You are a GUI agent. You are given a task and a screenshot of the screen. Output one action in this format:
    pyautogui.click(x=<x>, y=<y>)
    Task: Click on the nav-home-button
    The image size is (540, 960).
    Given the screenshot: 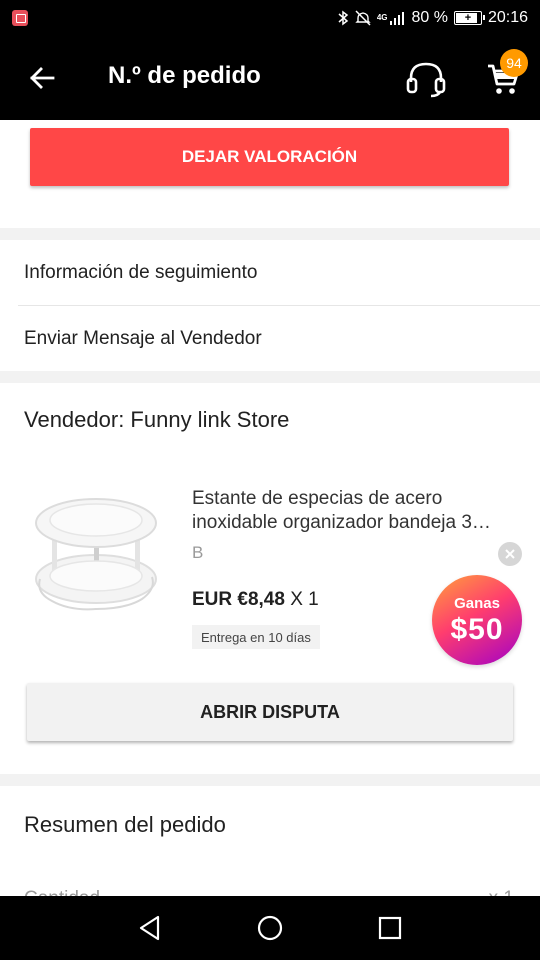 What is the action you would take?
    pyautogui.click(x=270, y=928)
    